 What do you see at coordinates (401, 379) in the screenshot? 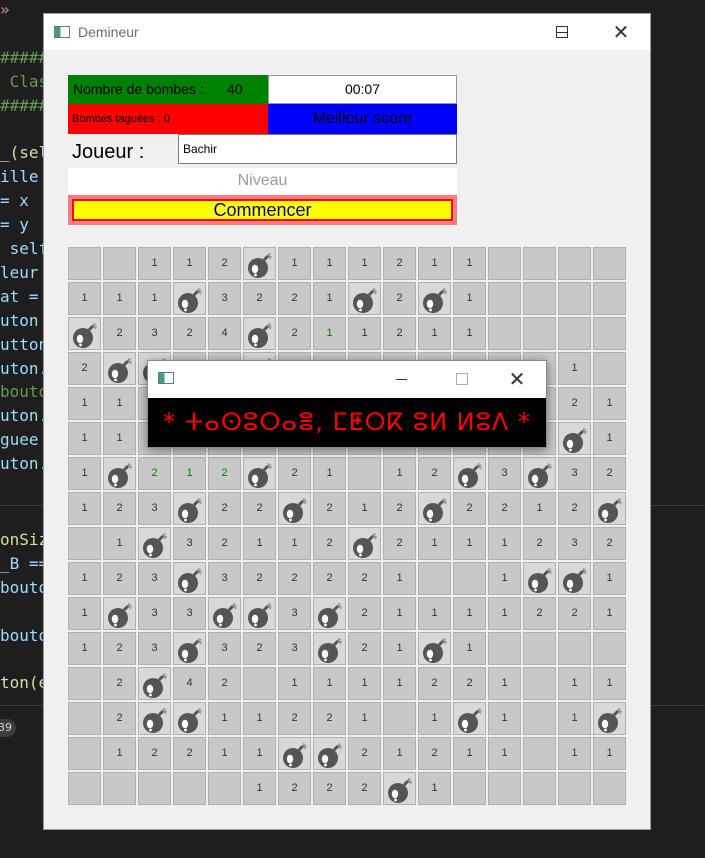
I see `dialog-minimize-button` at bounding box center [401, 379].